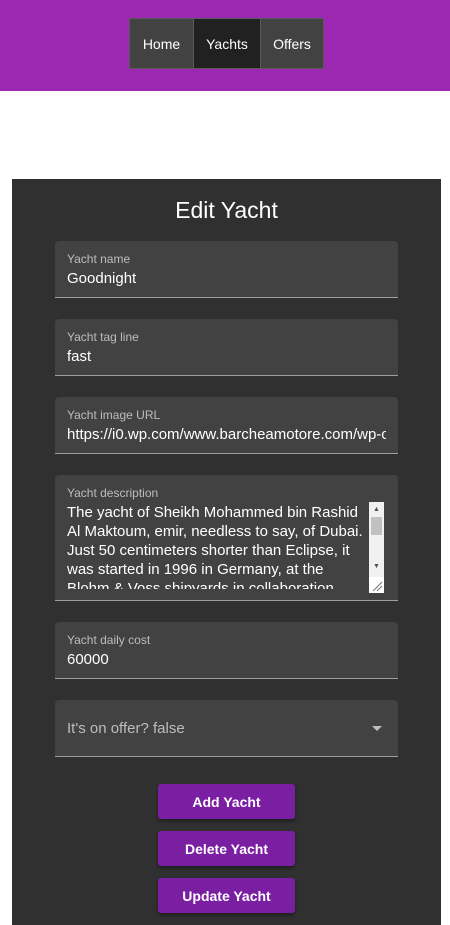 This screenshot has height=925, width=450. Describe the element at coordinates (226, 650) in the screenshot. I see `yacht-daily-cost-field: Yacht daily cost 60000` at that location.